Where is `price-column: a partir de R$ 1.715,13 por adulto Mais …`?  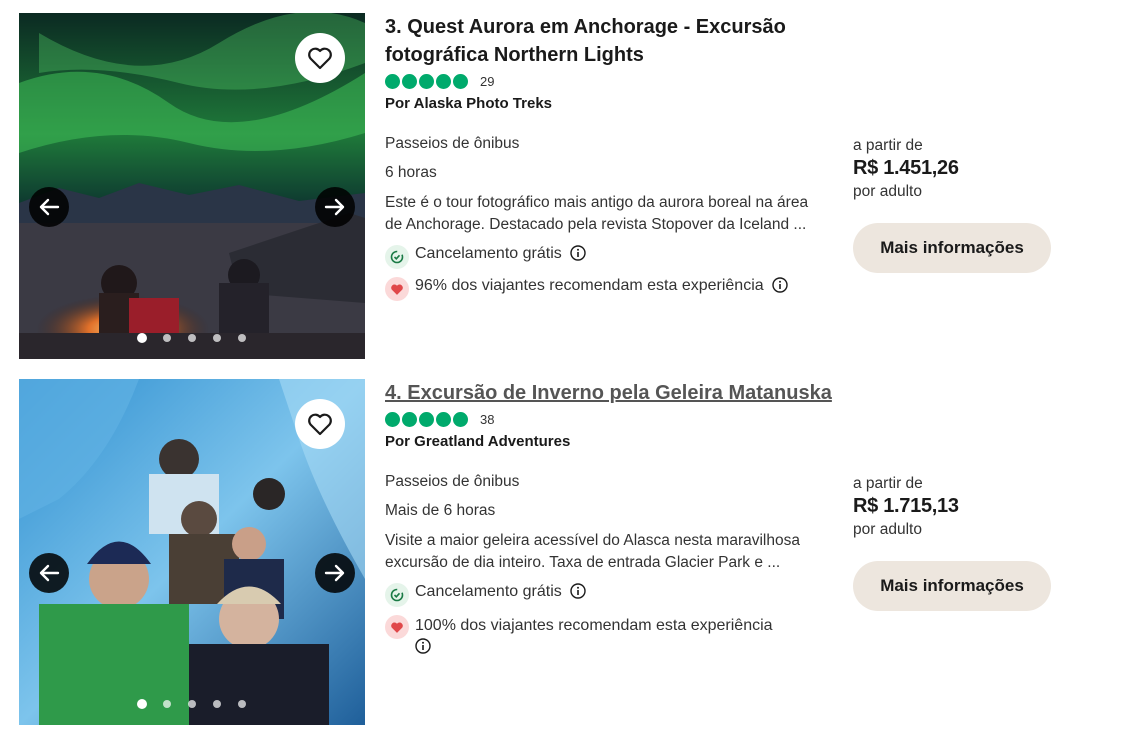
price-column: a partir de R$ 1.715,13 por adulto Mais … is located at coordinates (963, 495).